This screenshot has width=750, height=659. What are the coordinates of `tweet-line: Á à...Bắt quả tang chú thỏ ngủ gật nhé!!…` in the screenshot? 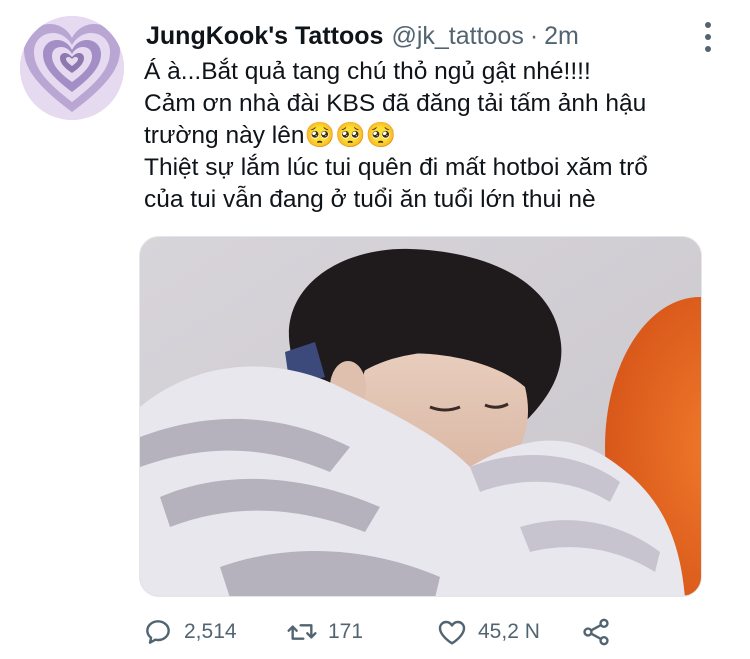 It's located at (367, 71).